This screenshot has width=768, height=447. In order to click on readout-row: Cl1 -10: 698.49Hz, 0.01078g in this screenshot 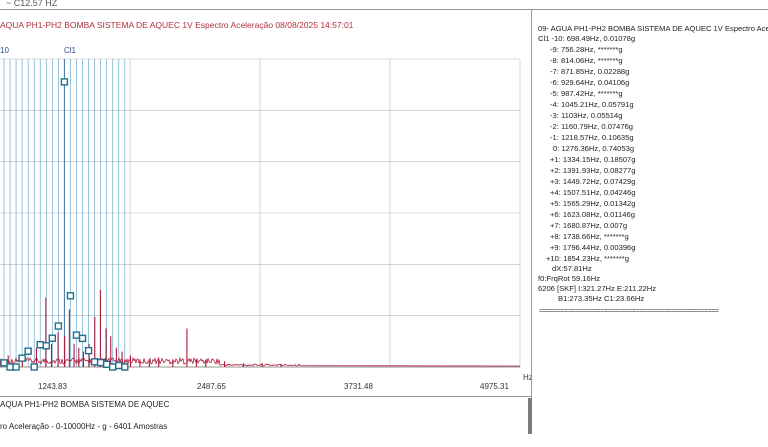, I will do `click(587, 38)`.